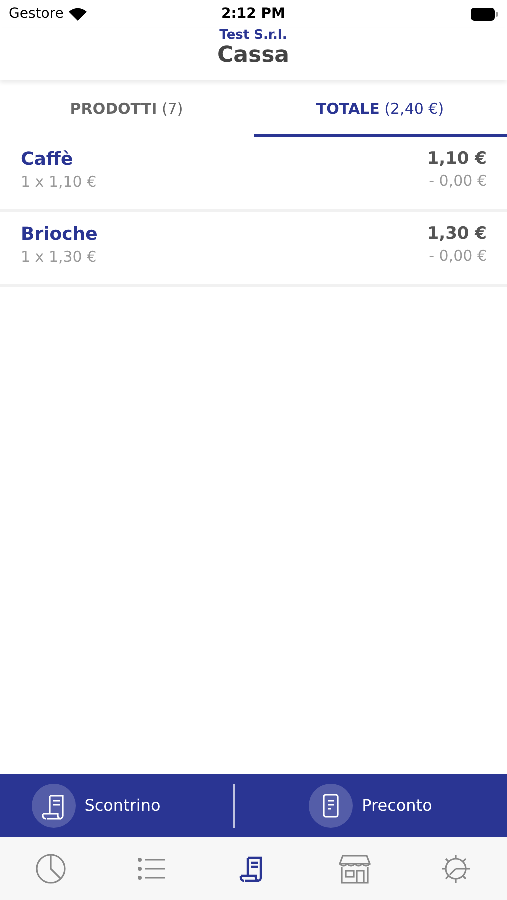 The image size is (507, 900). What do you see at coordinates (36, 14) in the screenshot?
I see `carrier-name: Gestore` at bounding box center [36, 14].